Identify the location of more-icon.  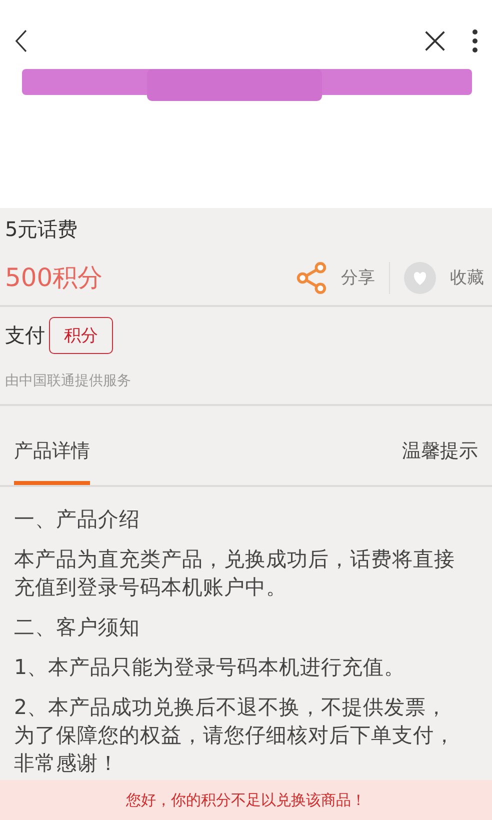
(475, 41).